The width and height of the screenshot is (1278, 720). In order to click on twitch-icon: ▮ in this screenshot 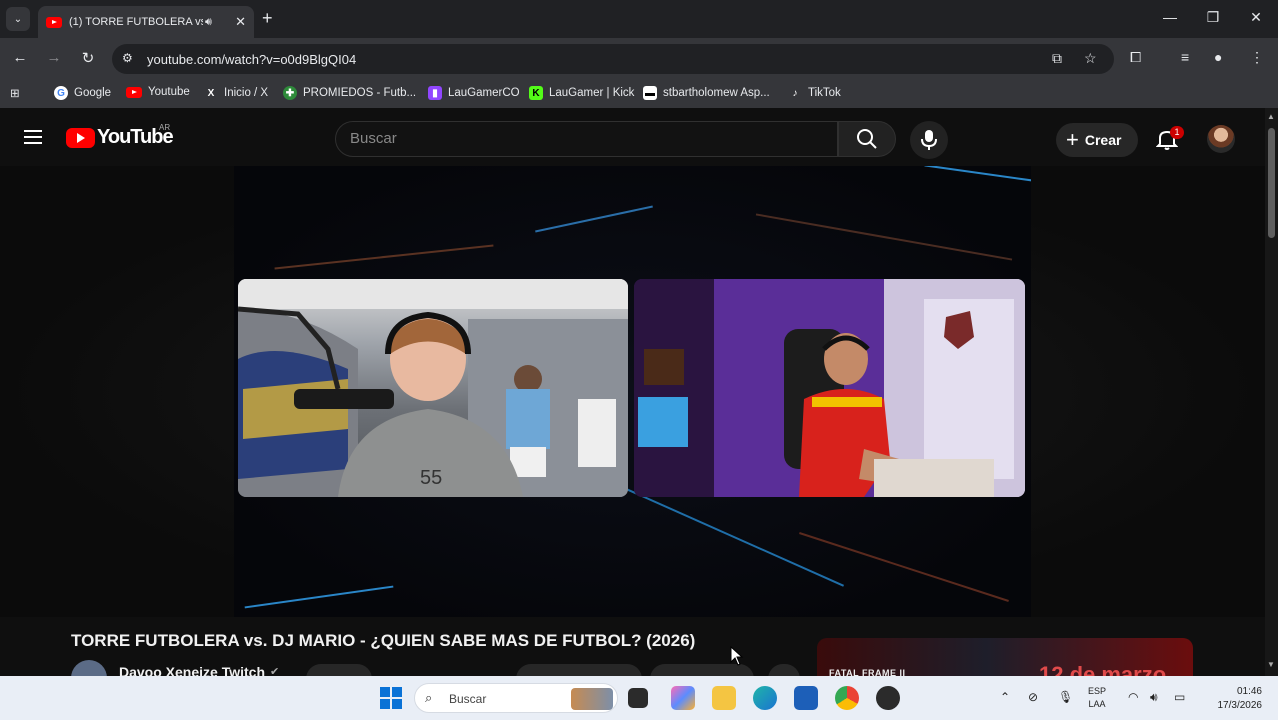, I will do `click(435, 93)`.